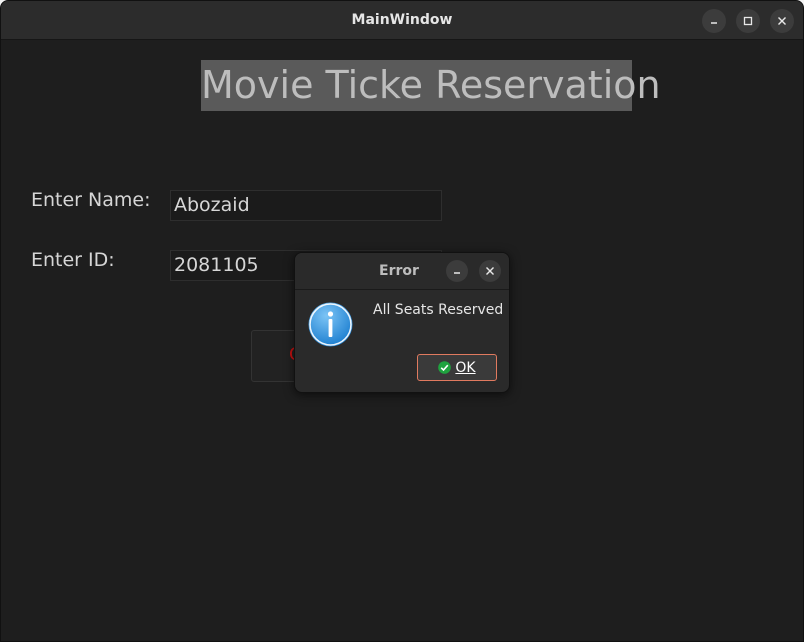  I want to click on maximize-icon, so click(748, 21).